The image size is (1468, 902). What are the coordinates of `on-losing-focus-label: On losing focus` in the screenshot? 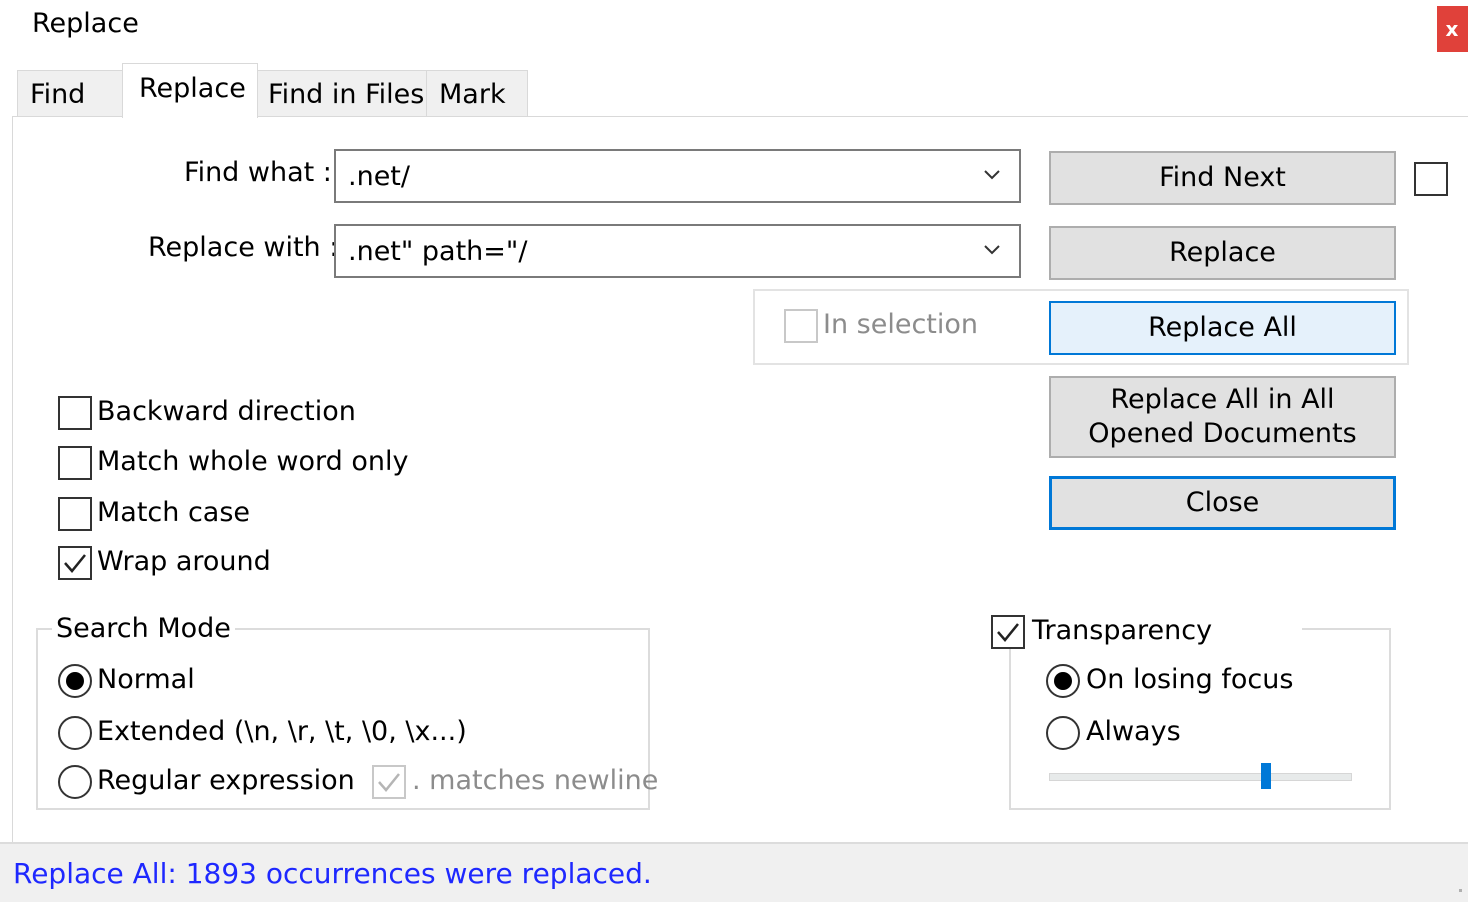 It's located at (1190, 679).